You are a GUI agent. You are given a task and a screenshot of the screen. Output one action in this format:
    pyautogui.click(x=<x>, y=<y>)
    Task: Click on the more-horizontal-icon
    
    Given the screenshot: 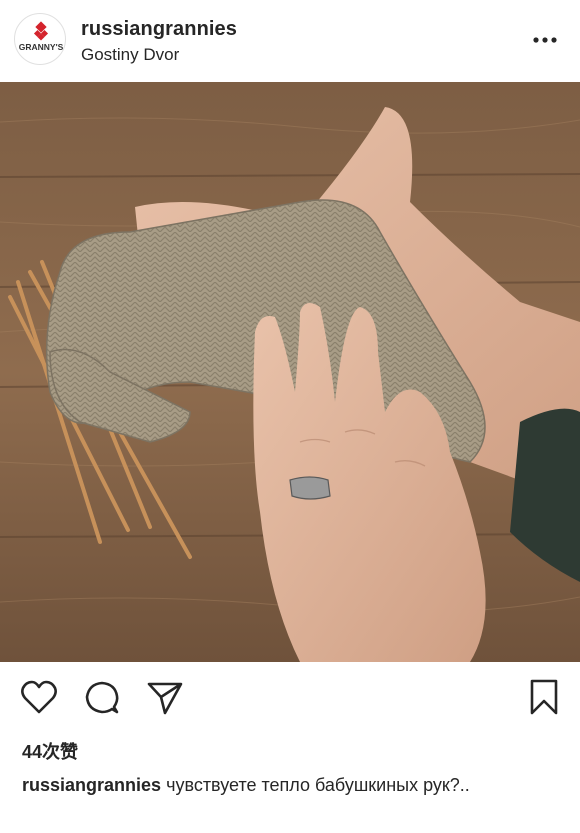 What is the action you would take?
    pyautogui.click(x=545, y=40)
    